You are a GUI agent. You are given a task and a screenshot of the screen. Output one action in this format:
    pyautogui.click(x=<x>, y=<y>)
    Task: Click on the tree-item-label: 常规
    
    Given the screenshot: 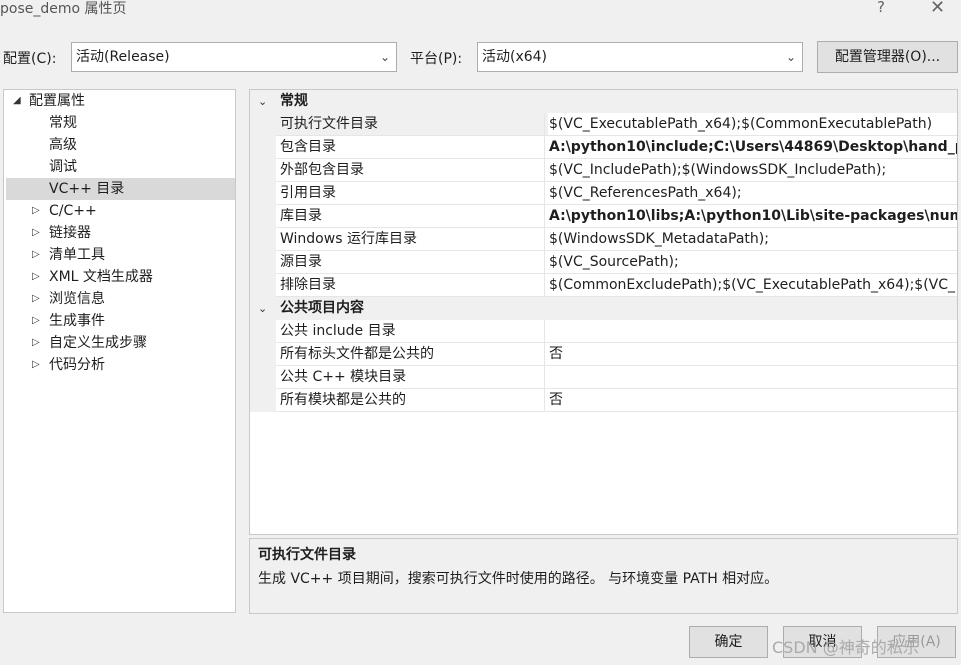 What is the action you would take?
    pyautogui.click(x=63, y=123)
    